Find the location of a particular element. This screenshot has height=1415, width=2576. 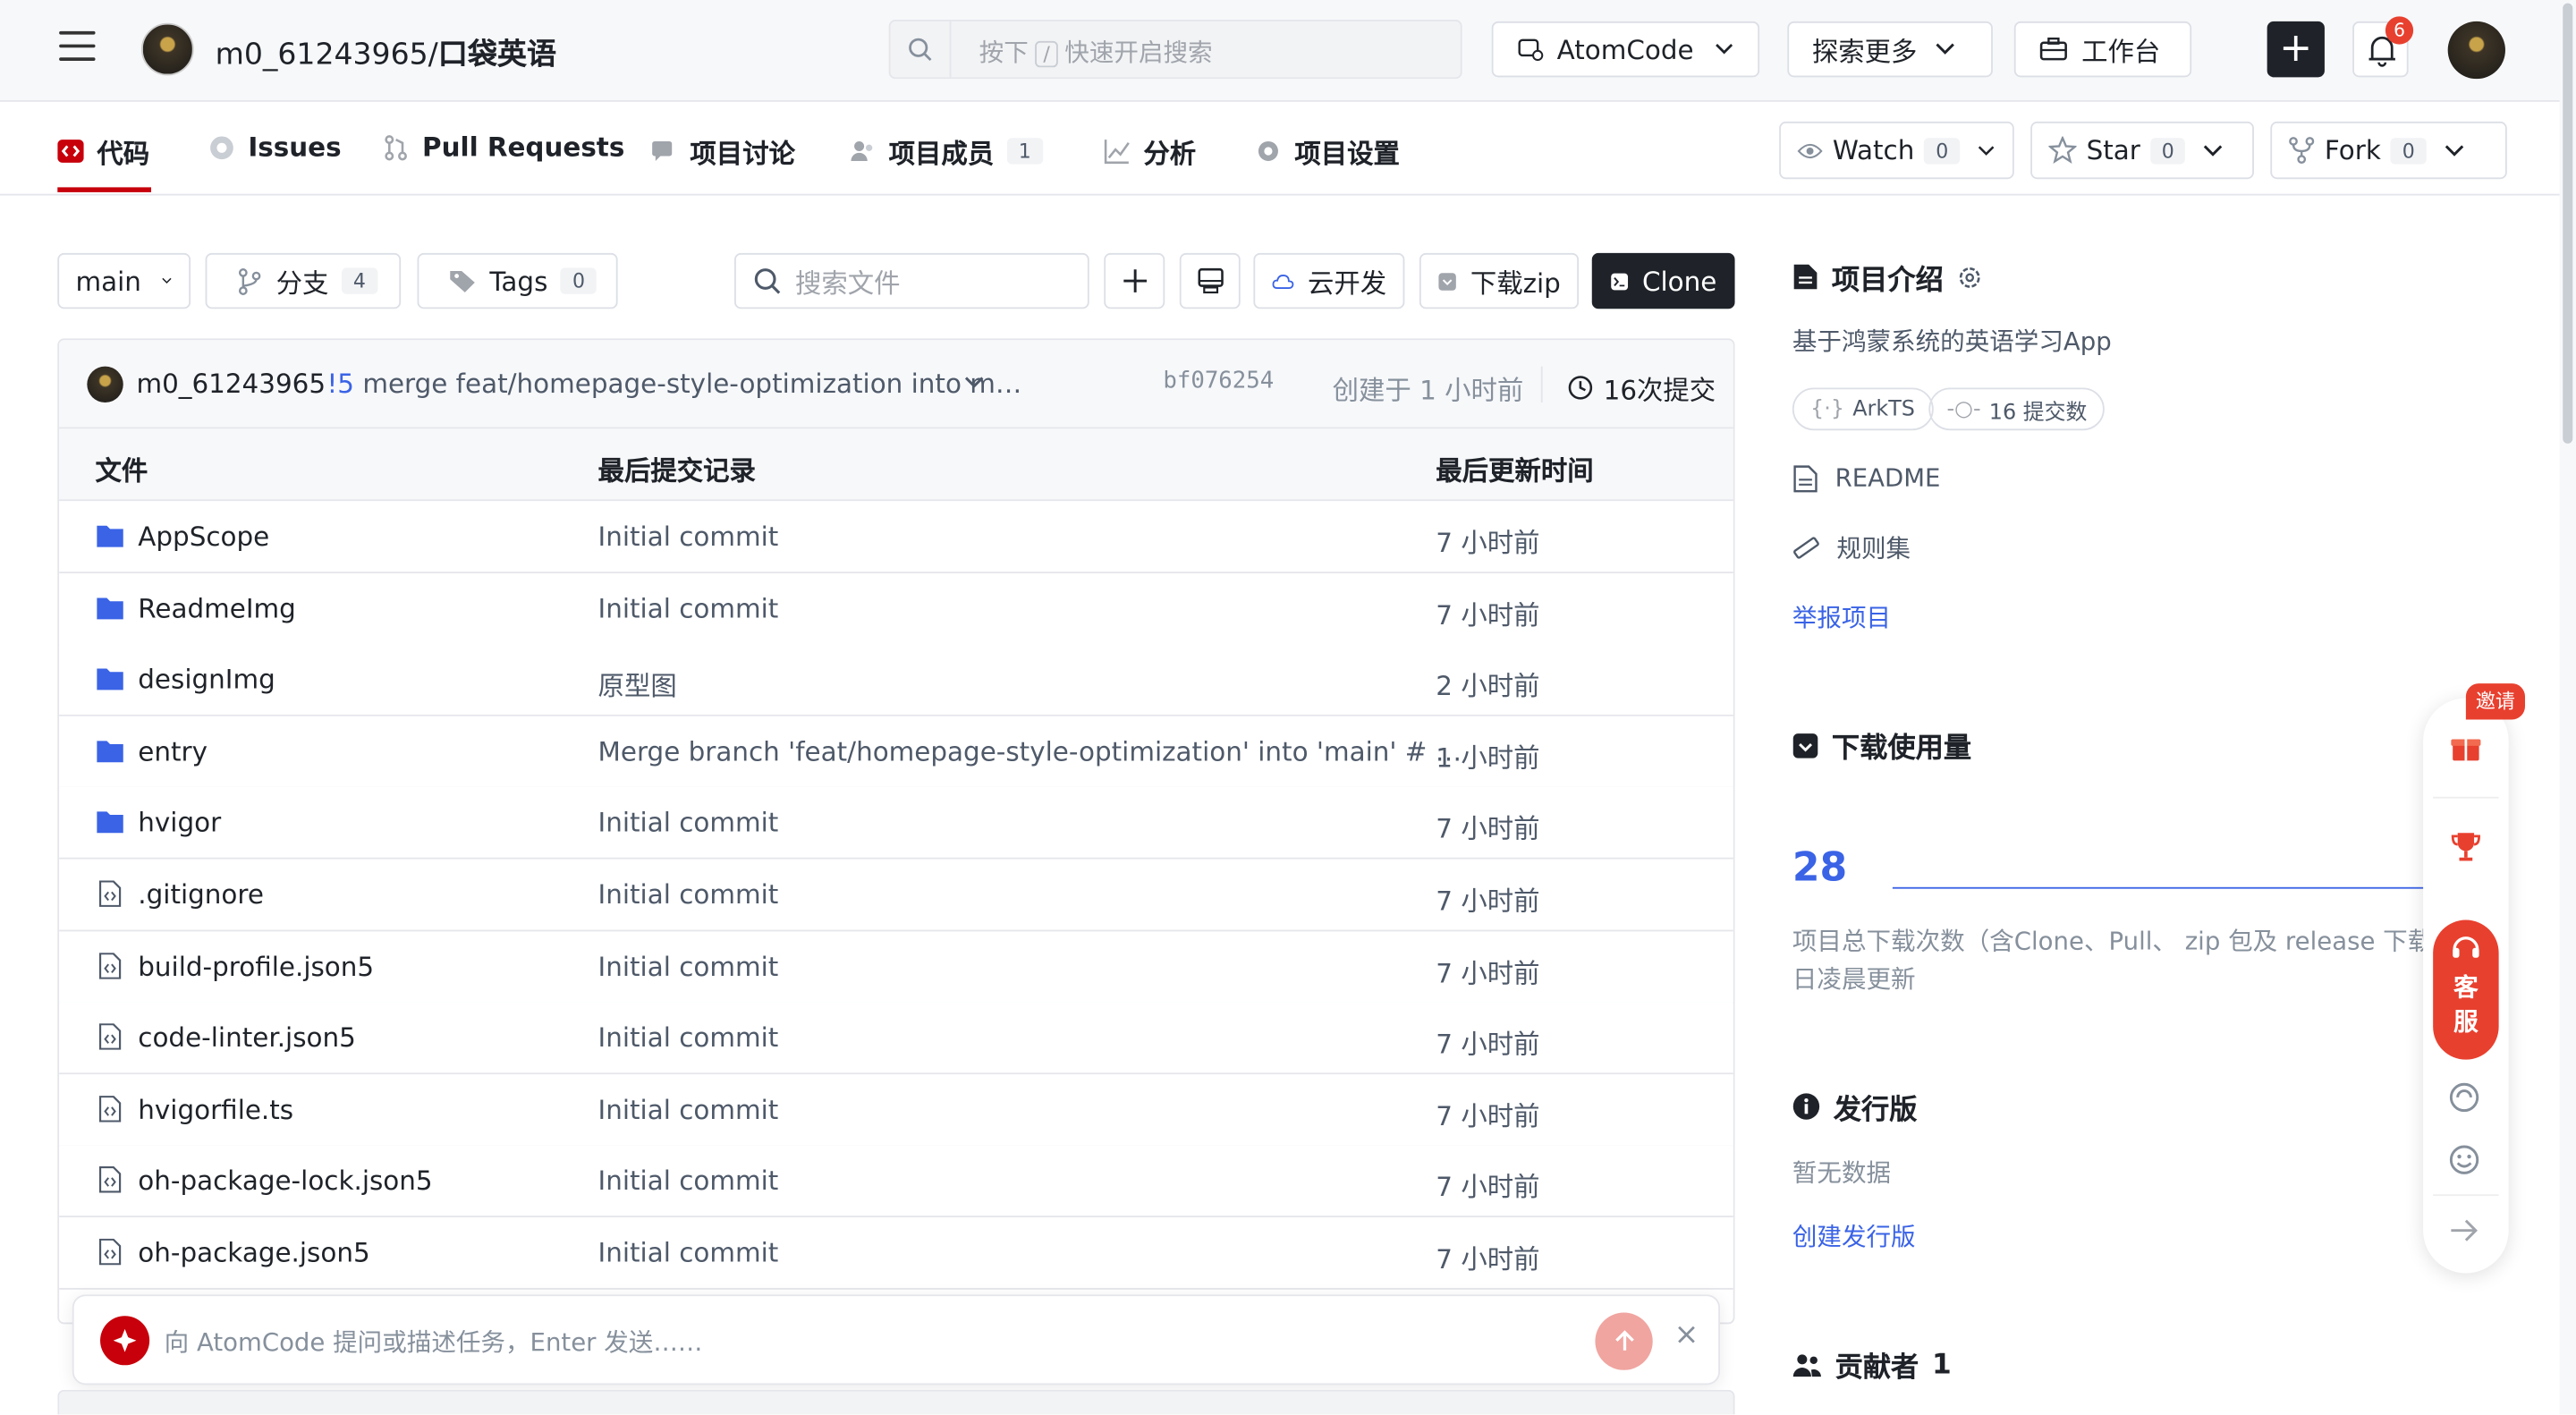

atomcode-prompt-bar: 向 AtomCode 提问或描述任务，Enter 发送…… × is located at coordinates (896, 1340).